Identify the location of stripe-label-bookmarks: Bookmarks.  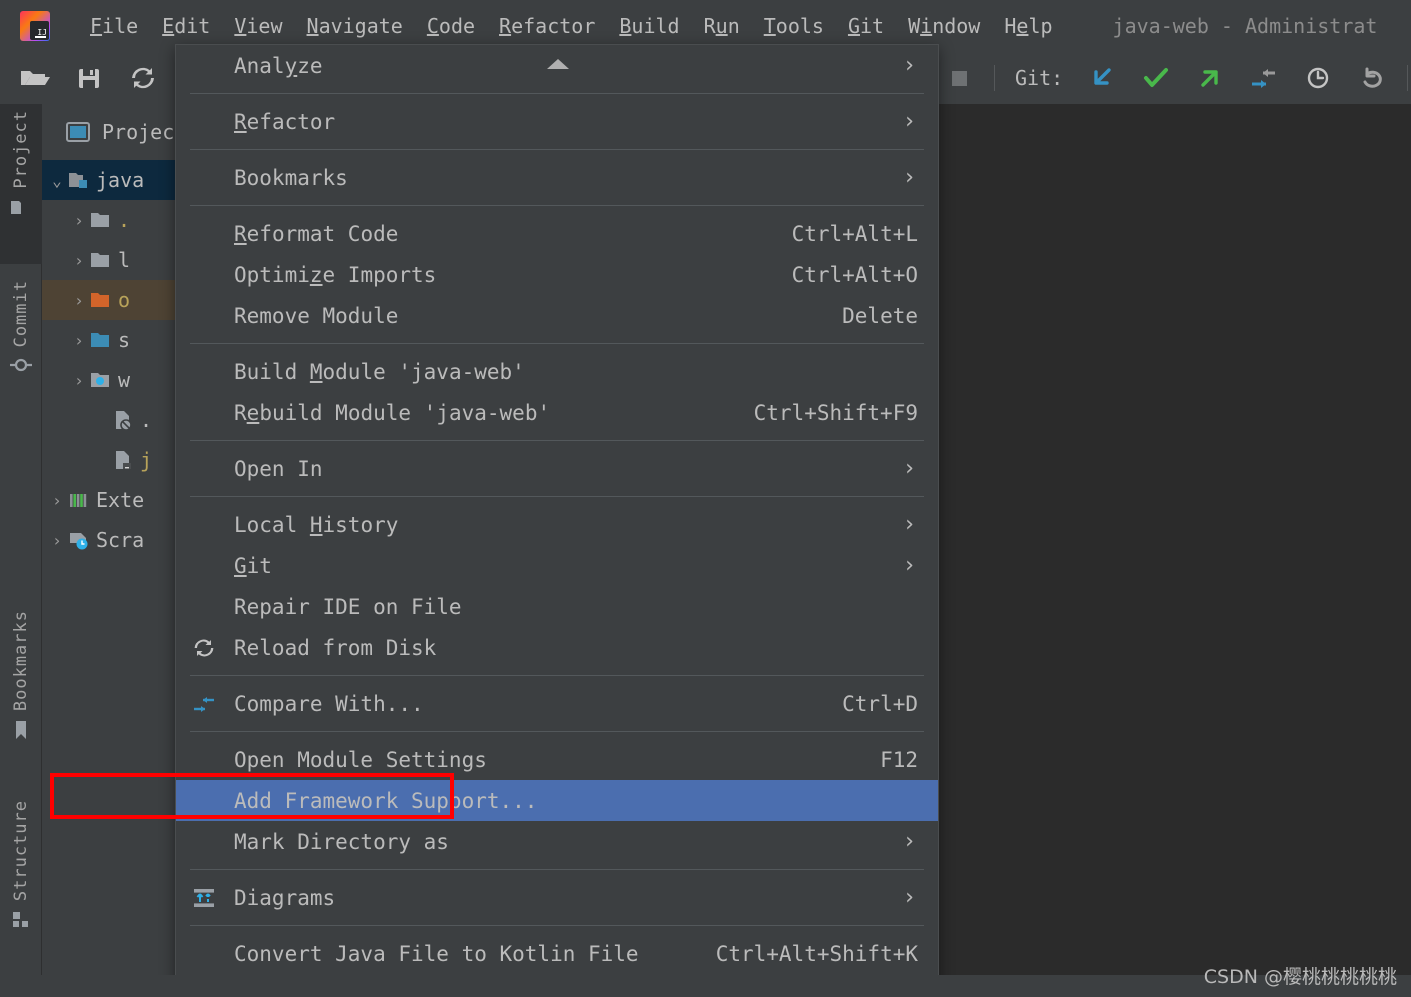
(21, 661).